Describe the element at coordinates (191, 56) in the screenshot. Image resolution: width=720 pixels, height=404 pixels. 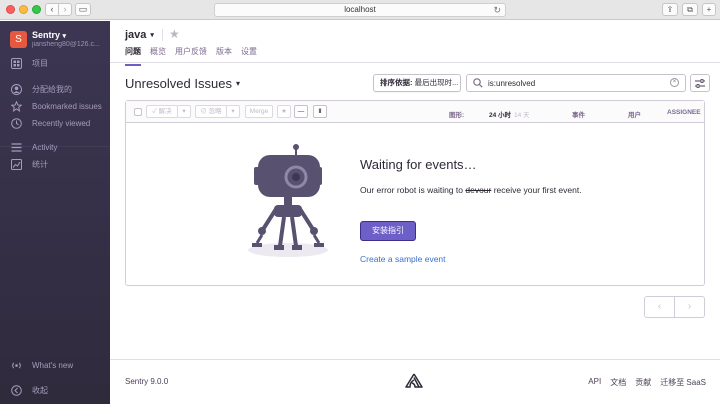
I see `tab-user-feedback: 用户反馈` at that location.